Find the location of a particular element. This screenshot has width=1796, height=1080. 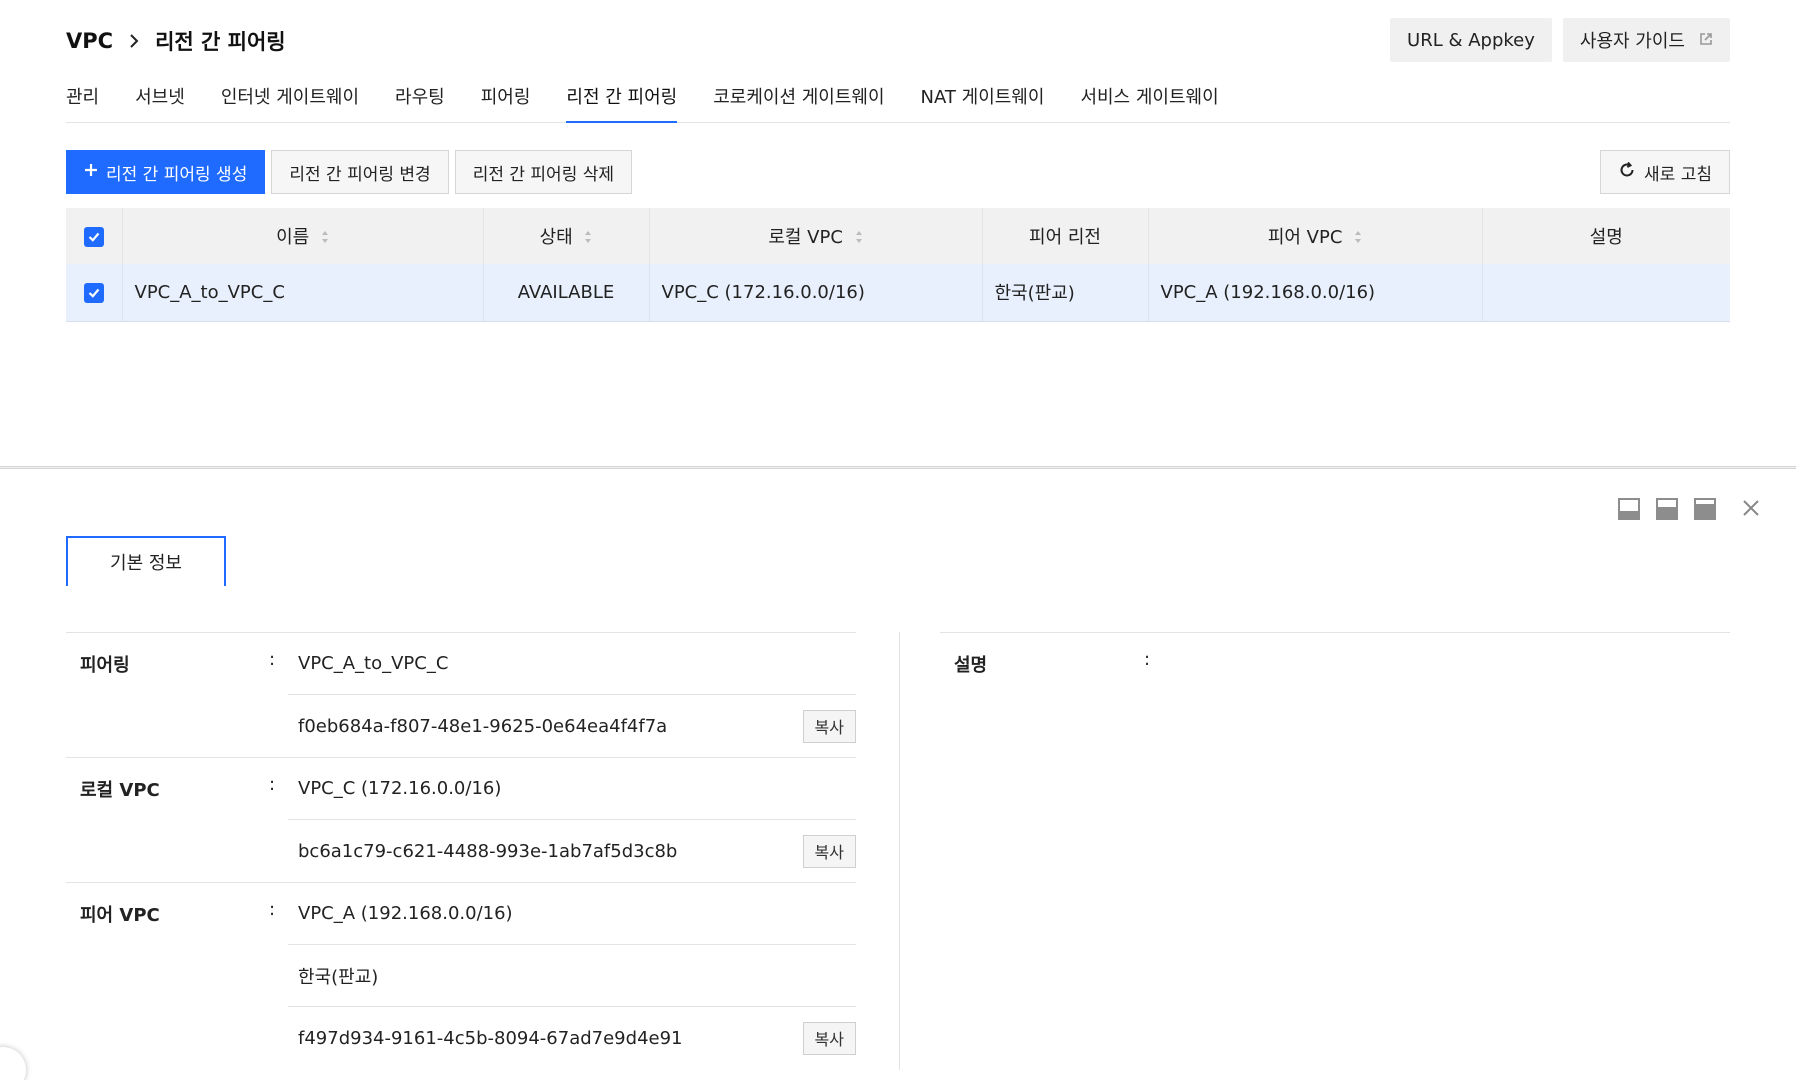

column-header-peer-vpc: 피어 VPC is located at coordinates (1314, 236).